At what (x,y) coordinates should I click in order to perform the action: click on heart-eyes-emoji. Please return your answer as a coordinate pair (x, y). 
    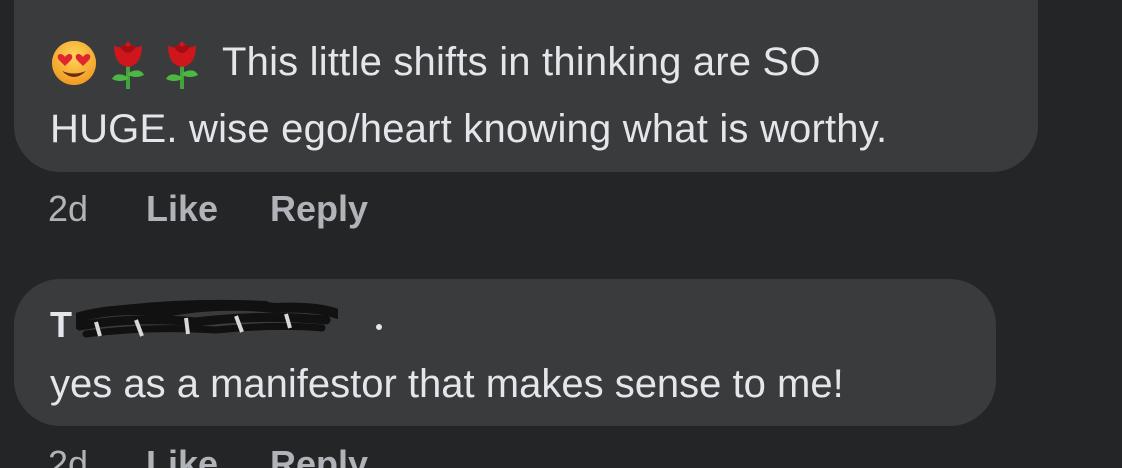
    Looking at the image, I should click on (74, 62).